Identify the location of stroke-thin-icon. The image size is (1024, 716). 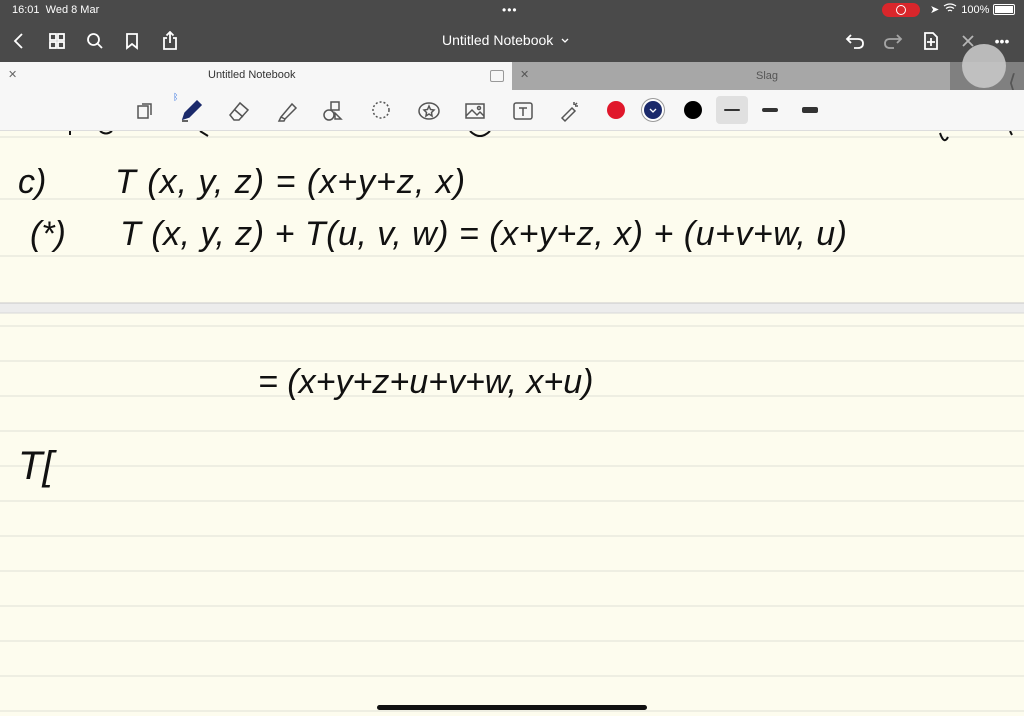
(732, 110).